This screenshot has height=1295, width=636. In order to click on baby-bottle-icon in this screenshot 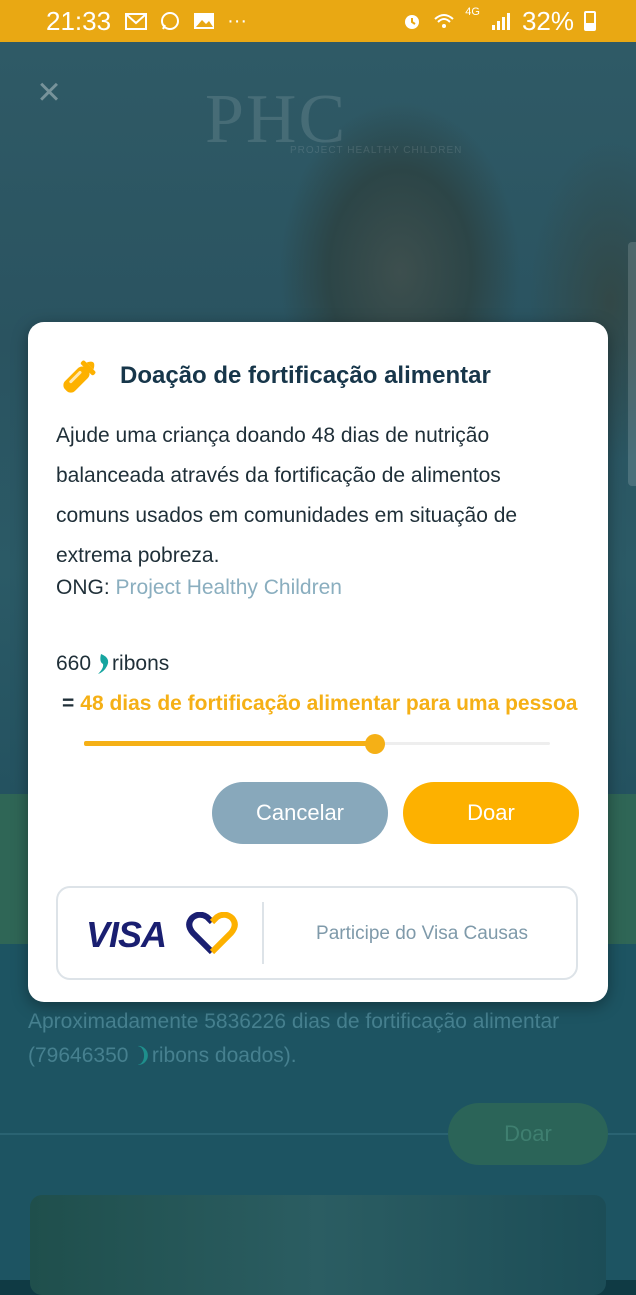, I will do `click(79, 376)`.